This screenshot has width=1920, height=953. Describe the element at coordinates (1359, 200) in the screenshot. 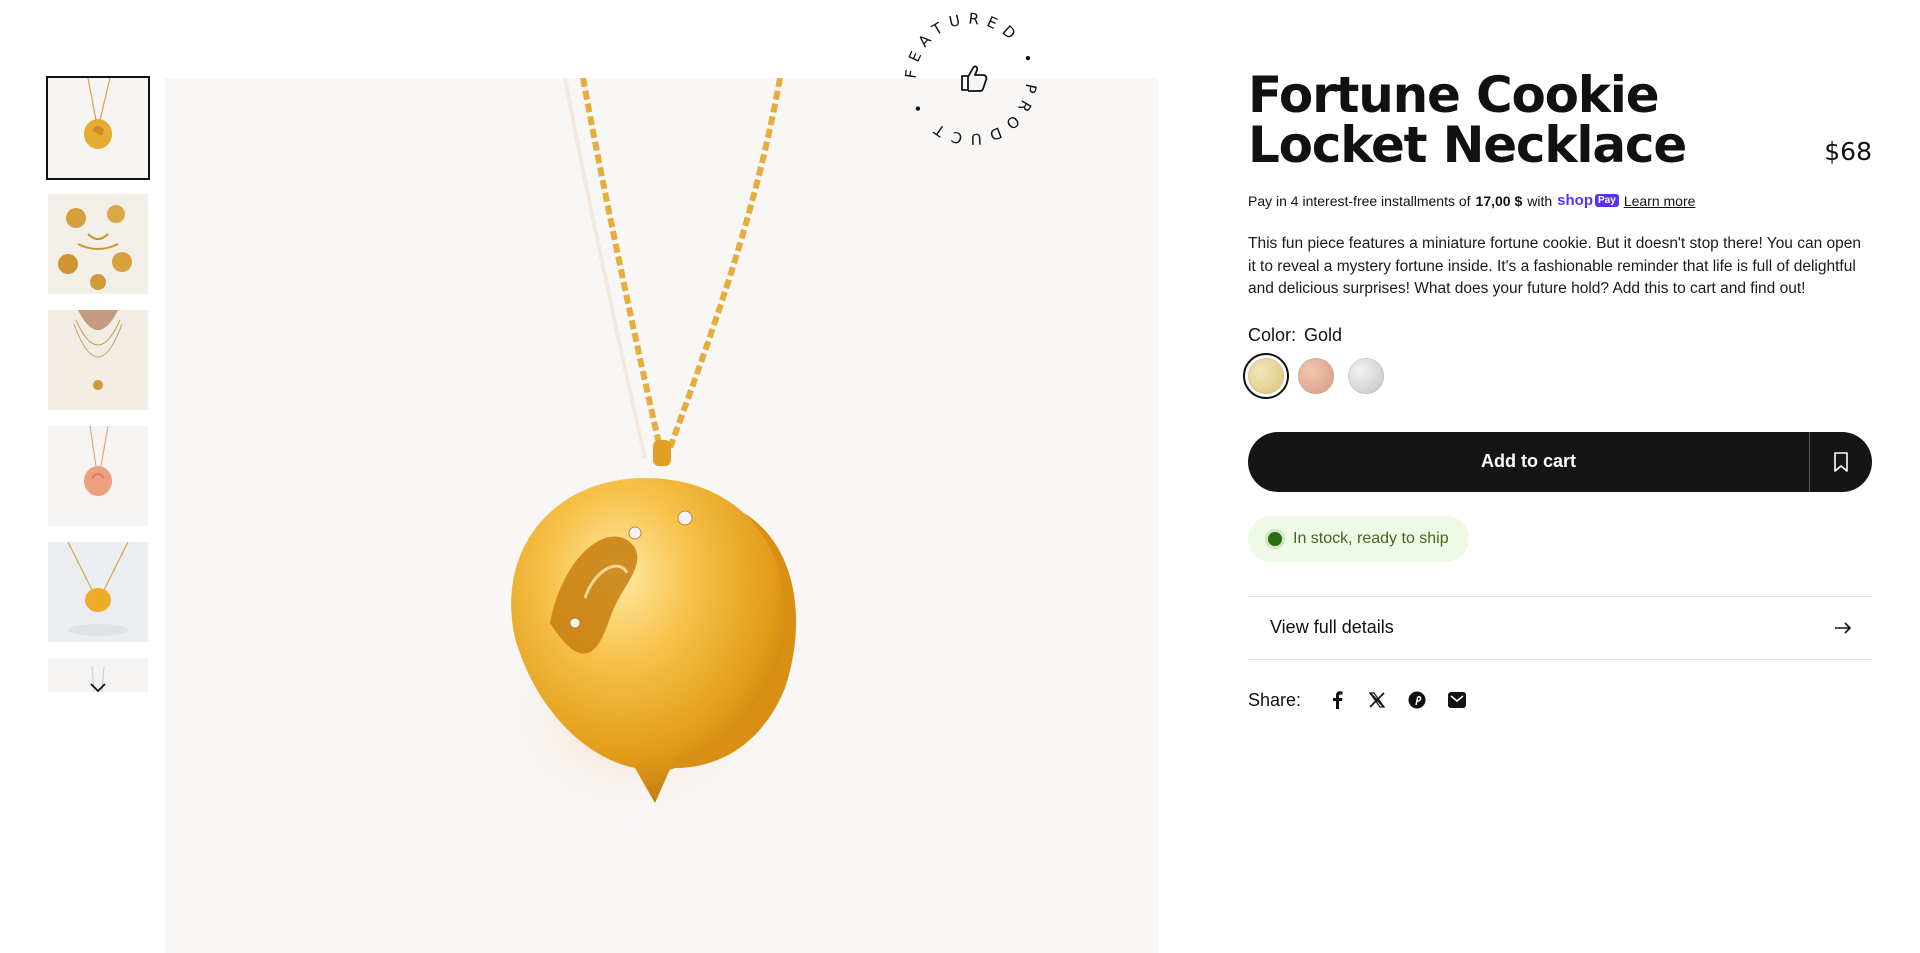

I see `installments-text: Pay in 4 interest-free installments of` at that location.